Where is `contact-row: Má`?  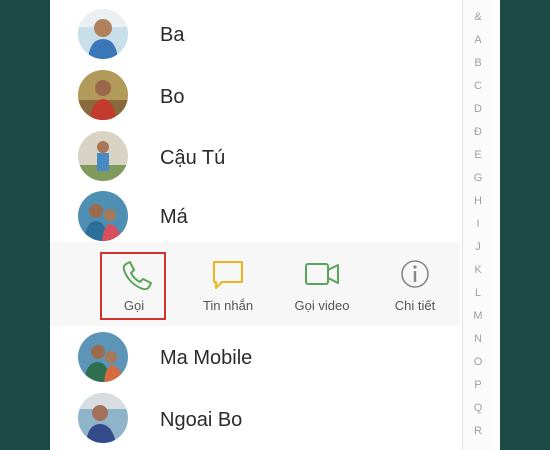 contact-row: Má is located at coordinates (255, 216).